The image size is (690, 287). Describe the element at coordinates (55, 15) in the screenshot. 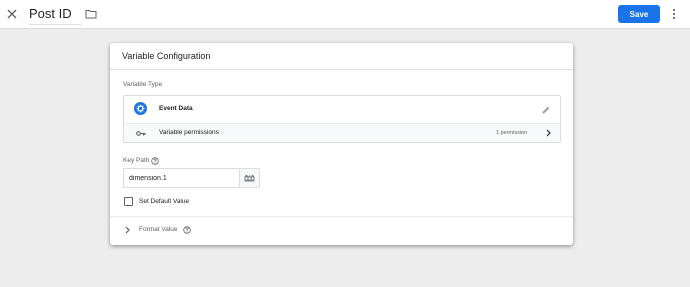

I see `variable-name-title: Post ID` at that location.